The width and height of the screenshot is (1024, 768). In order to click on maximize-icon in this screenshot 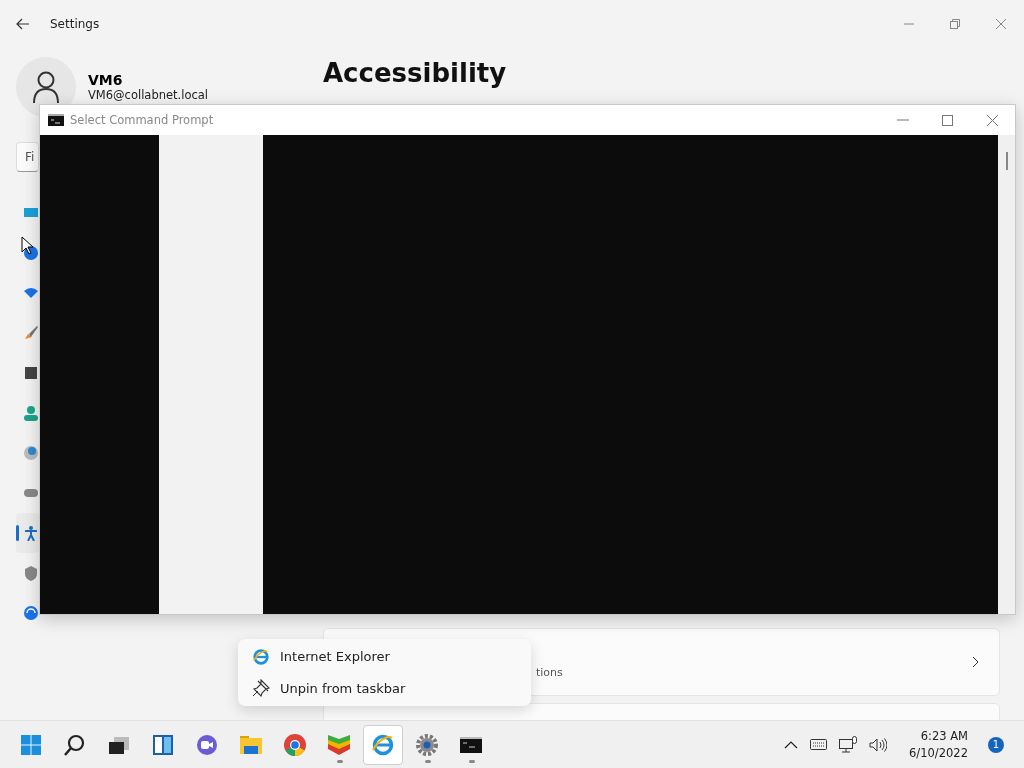, I will do `click(947, 120)`.